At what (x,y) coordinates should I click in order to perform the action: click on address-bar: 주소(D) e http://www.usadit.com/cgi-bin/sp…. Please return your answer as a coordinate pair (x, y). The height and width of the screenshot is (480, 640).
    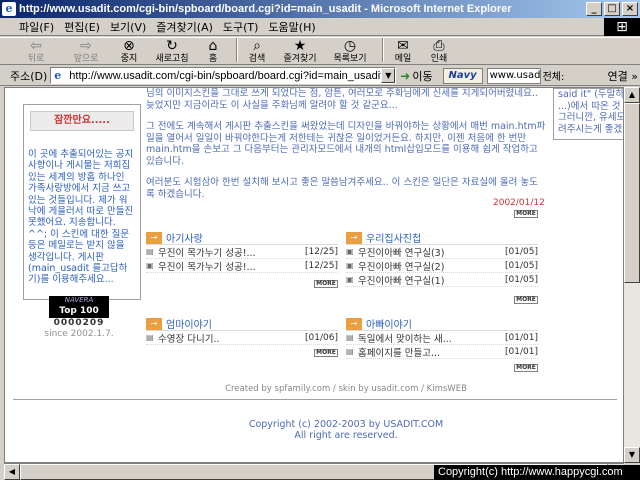
    Looking at the image, I should click on (320, 76).